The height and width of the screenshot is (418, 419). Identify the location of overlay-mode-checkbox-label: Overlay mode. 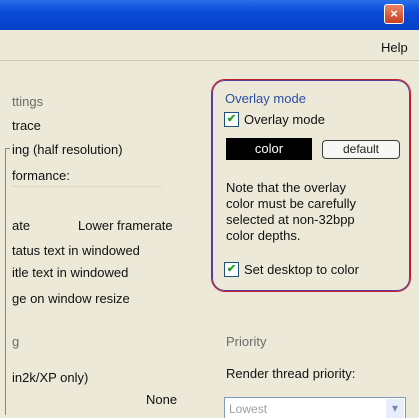
(284, 119).